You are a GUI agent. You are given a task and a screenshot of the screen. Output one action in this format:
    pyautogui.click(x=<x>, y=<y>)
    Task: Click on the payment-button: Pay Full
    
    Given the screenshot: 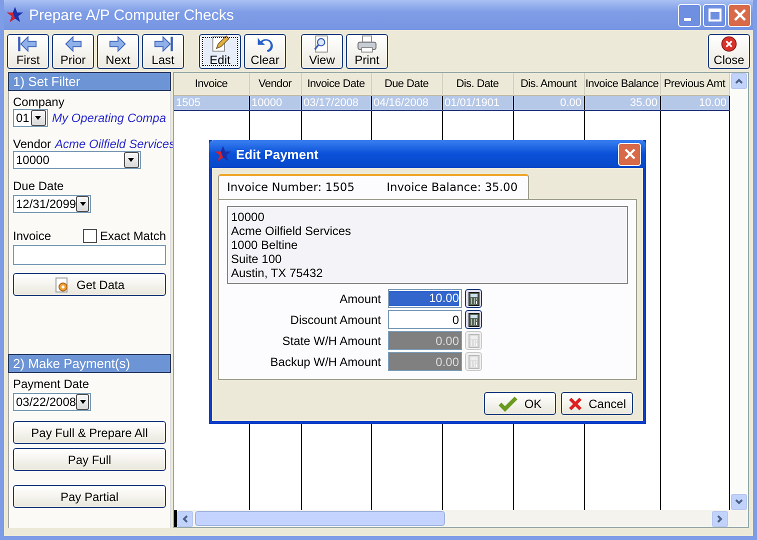 What is the action you would take?
    pyautogui.click(x=89, y=459)
    